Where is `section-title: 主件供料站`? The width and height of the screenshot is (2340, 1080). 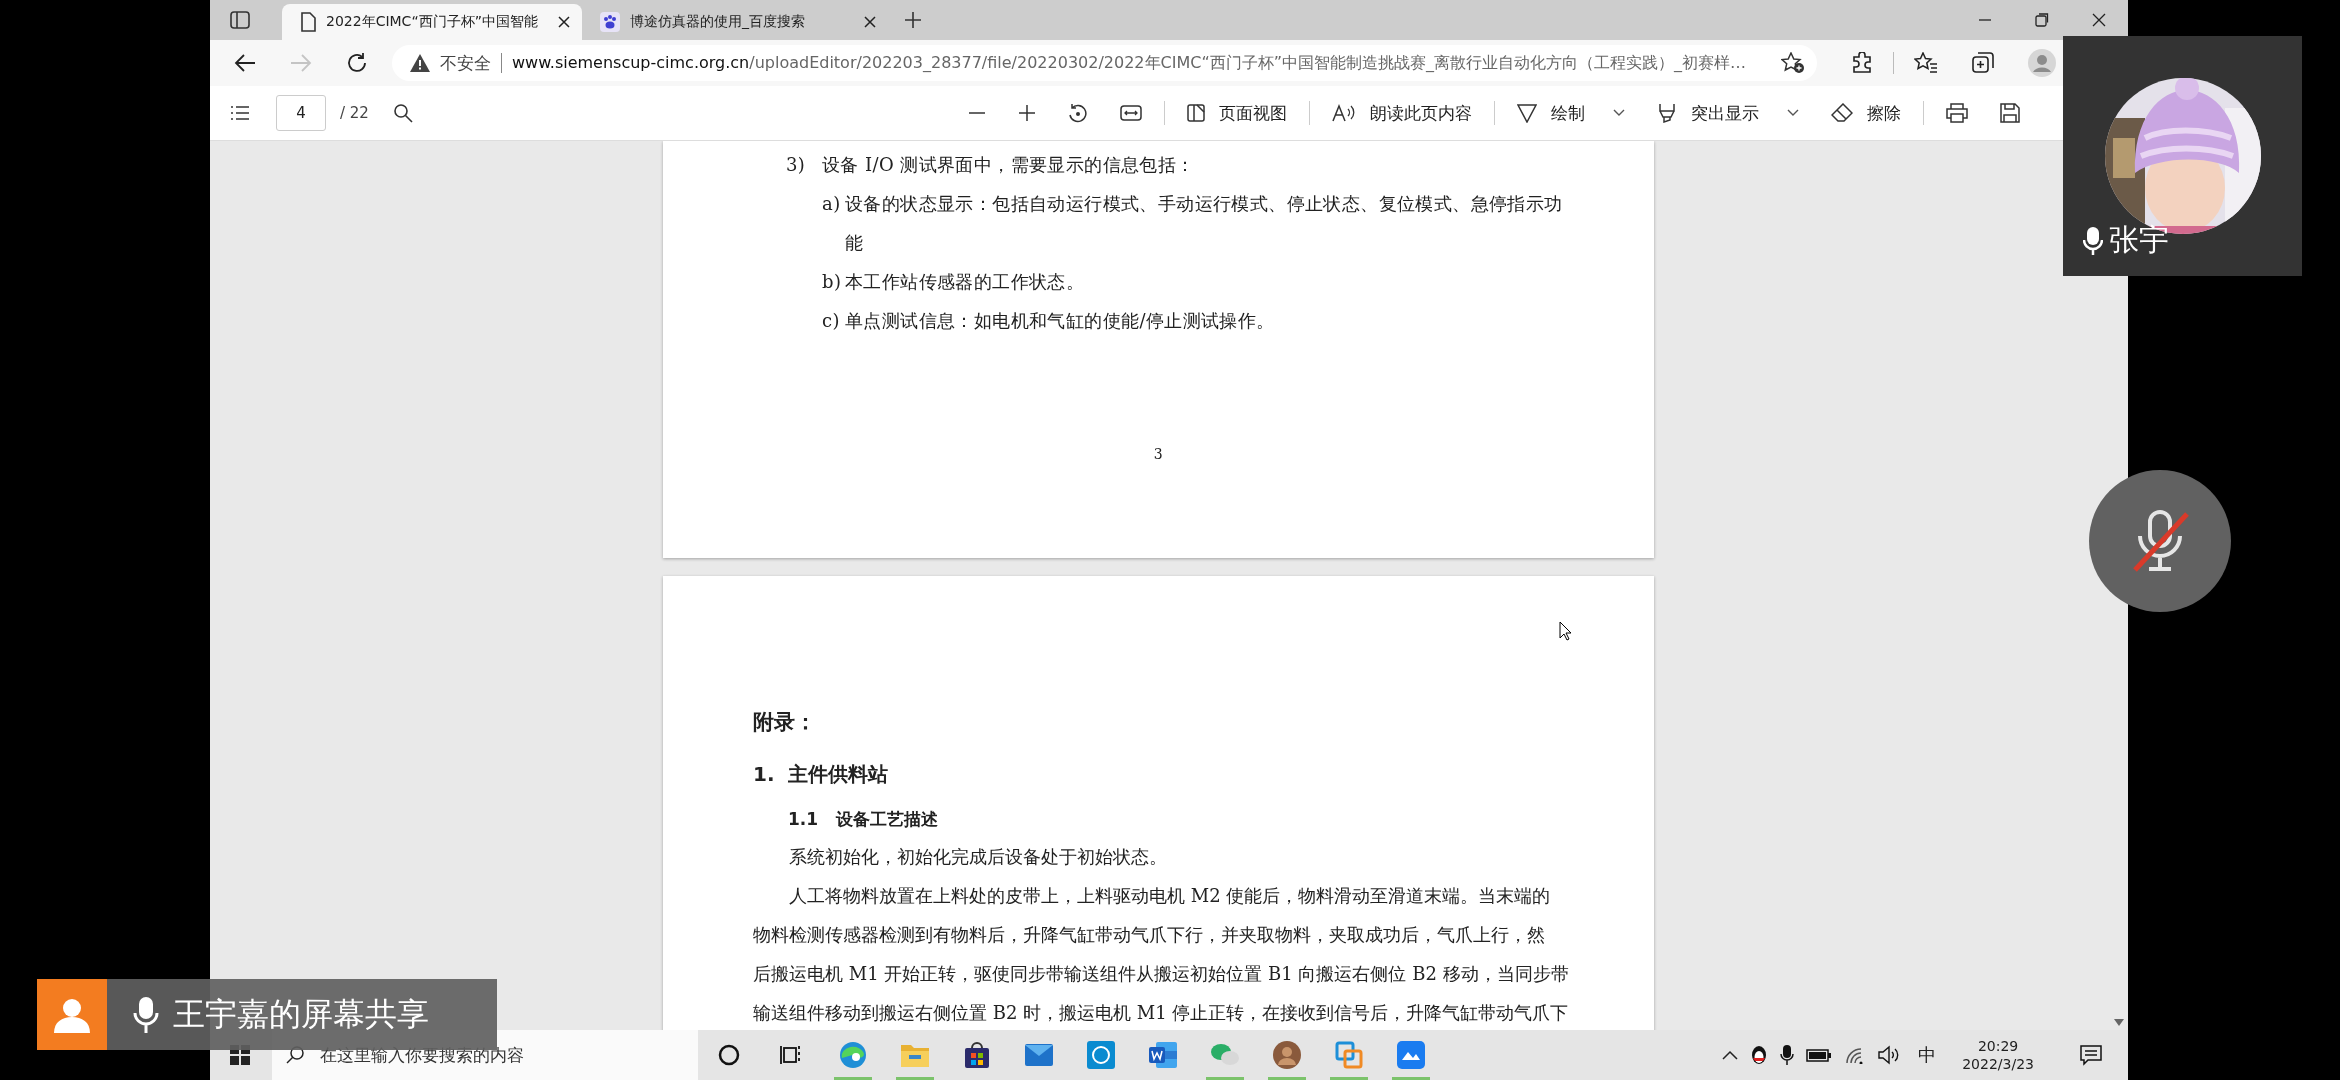
section-title: 主件供料站 is located at coordinates (838, 774).